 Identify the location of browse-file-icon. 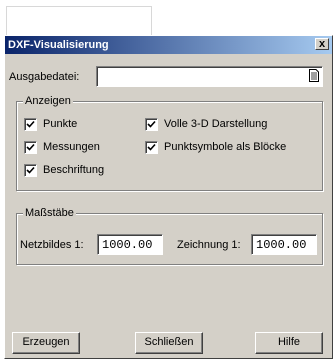
(314, 75).